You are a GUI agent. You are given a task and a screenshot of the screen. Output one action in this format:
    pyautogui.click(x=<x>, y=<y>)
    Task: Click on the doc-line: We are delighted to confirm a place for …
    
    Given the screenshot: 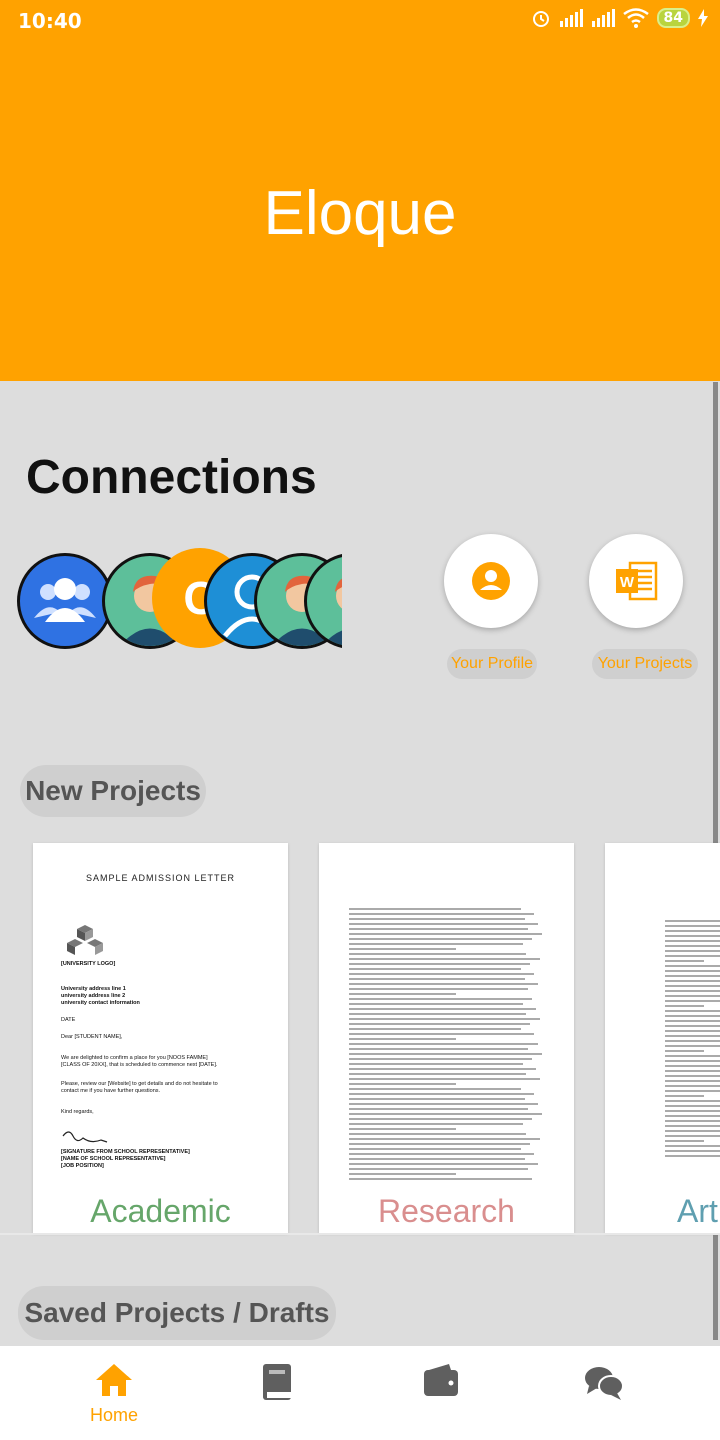 What is the action you would take?
    pyautogui.click(x=134, y=1058)
    